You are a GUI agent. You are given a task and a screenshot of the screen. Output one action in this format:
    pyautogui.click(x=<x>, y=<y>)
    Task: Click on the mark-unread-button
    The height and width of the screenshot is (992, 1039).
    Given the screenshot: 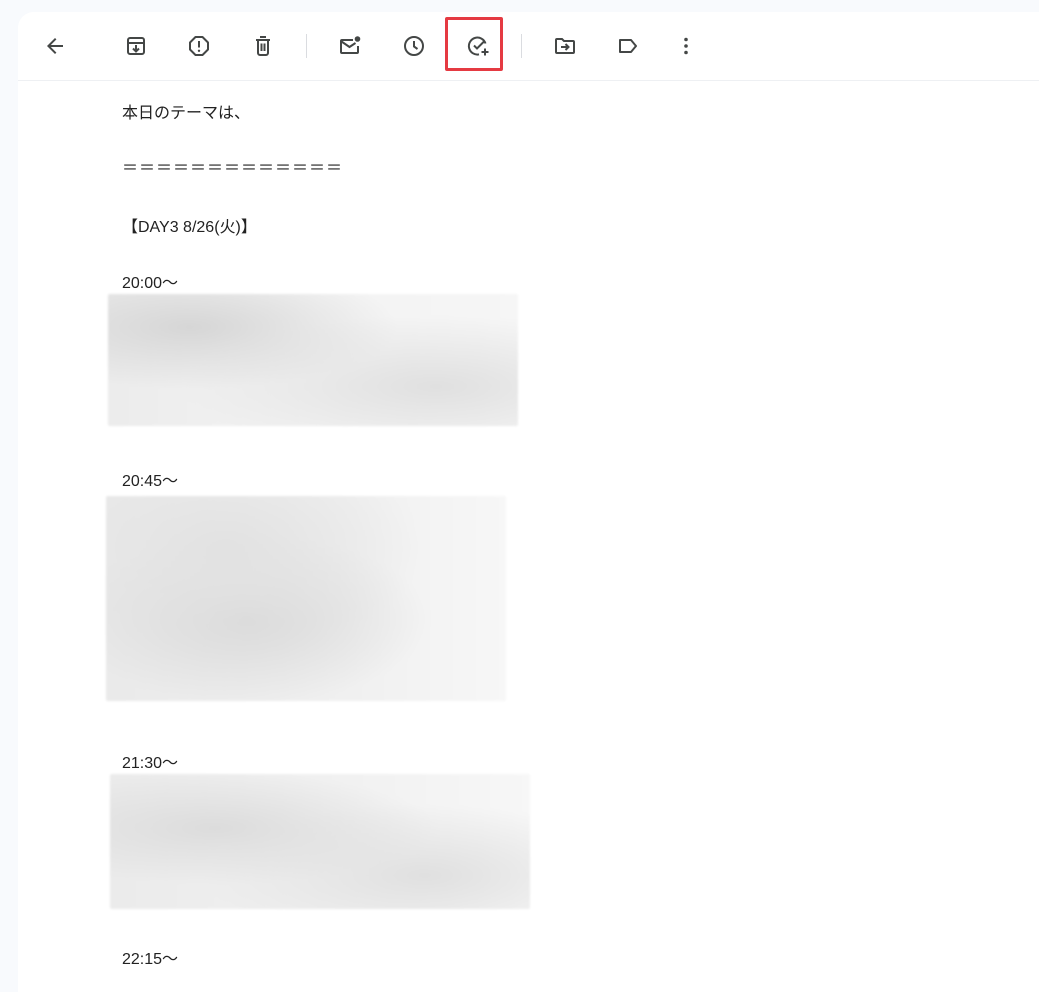 What is the action you would take?
    pyautogui.click(x=350, y=46)
    